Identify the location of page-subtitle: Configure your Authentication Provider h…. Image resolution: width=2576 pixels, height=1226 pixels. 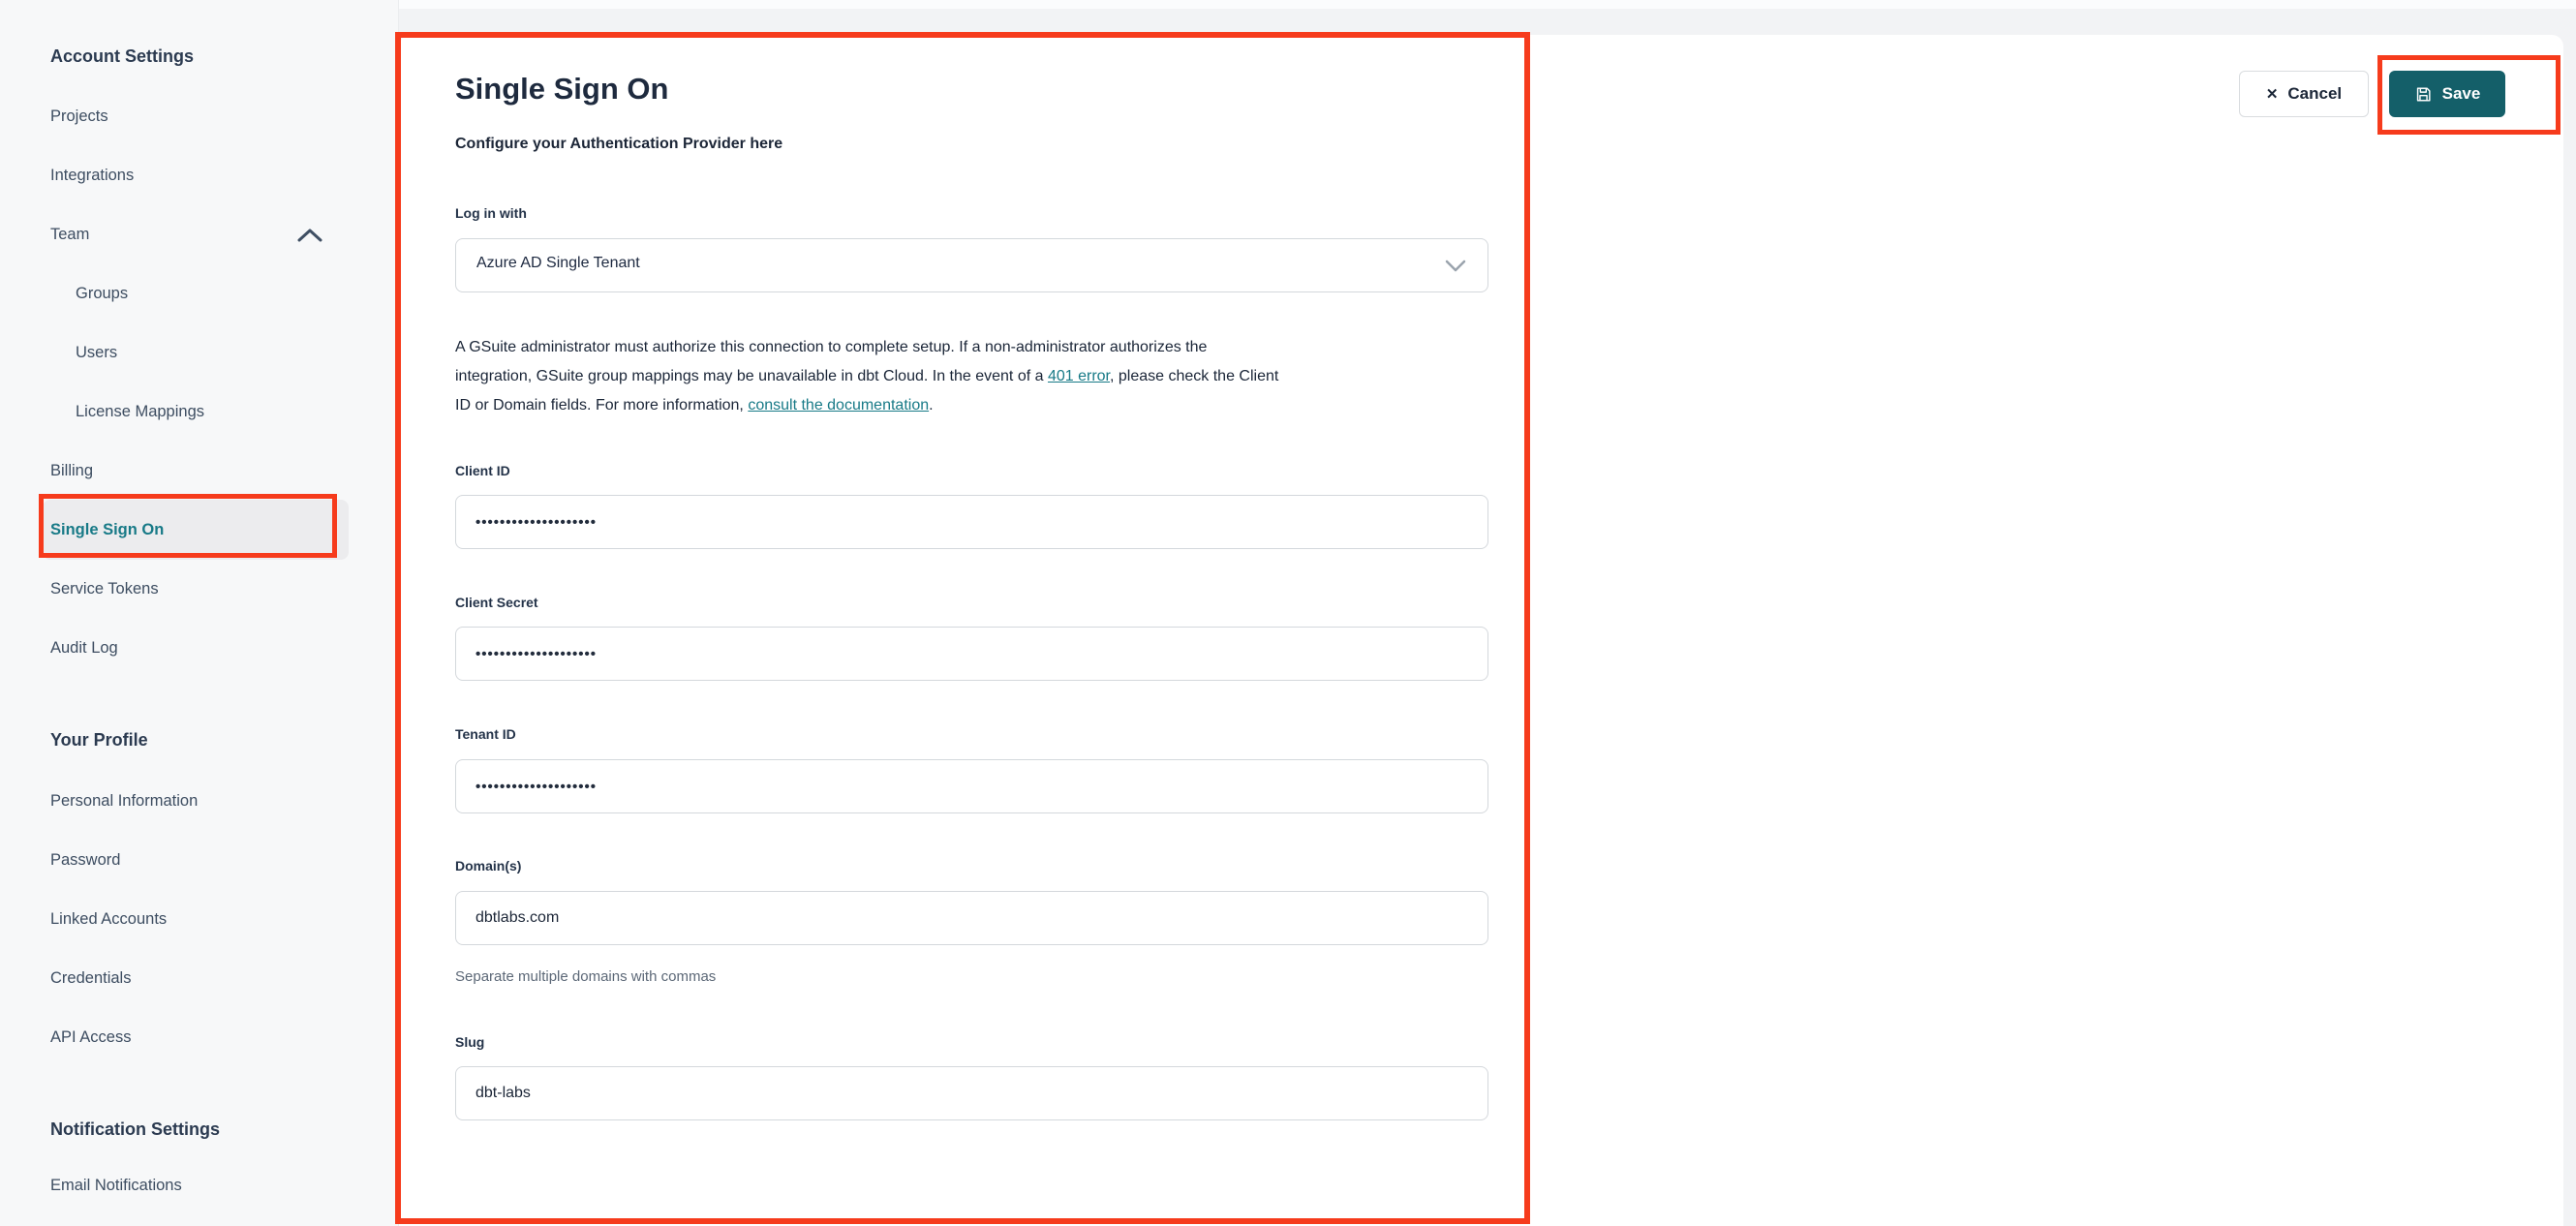
(619, 144).